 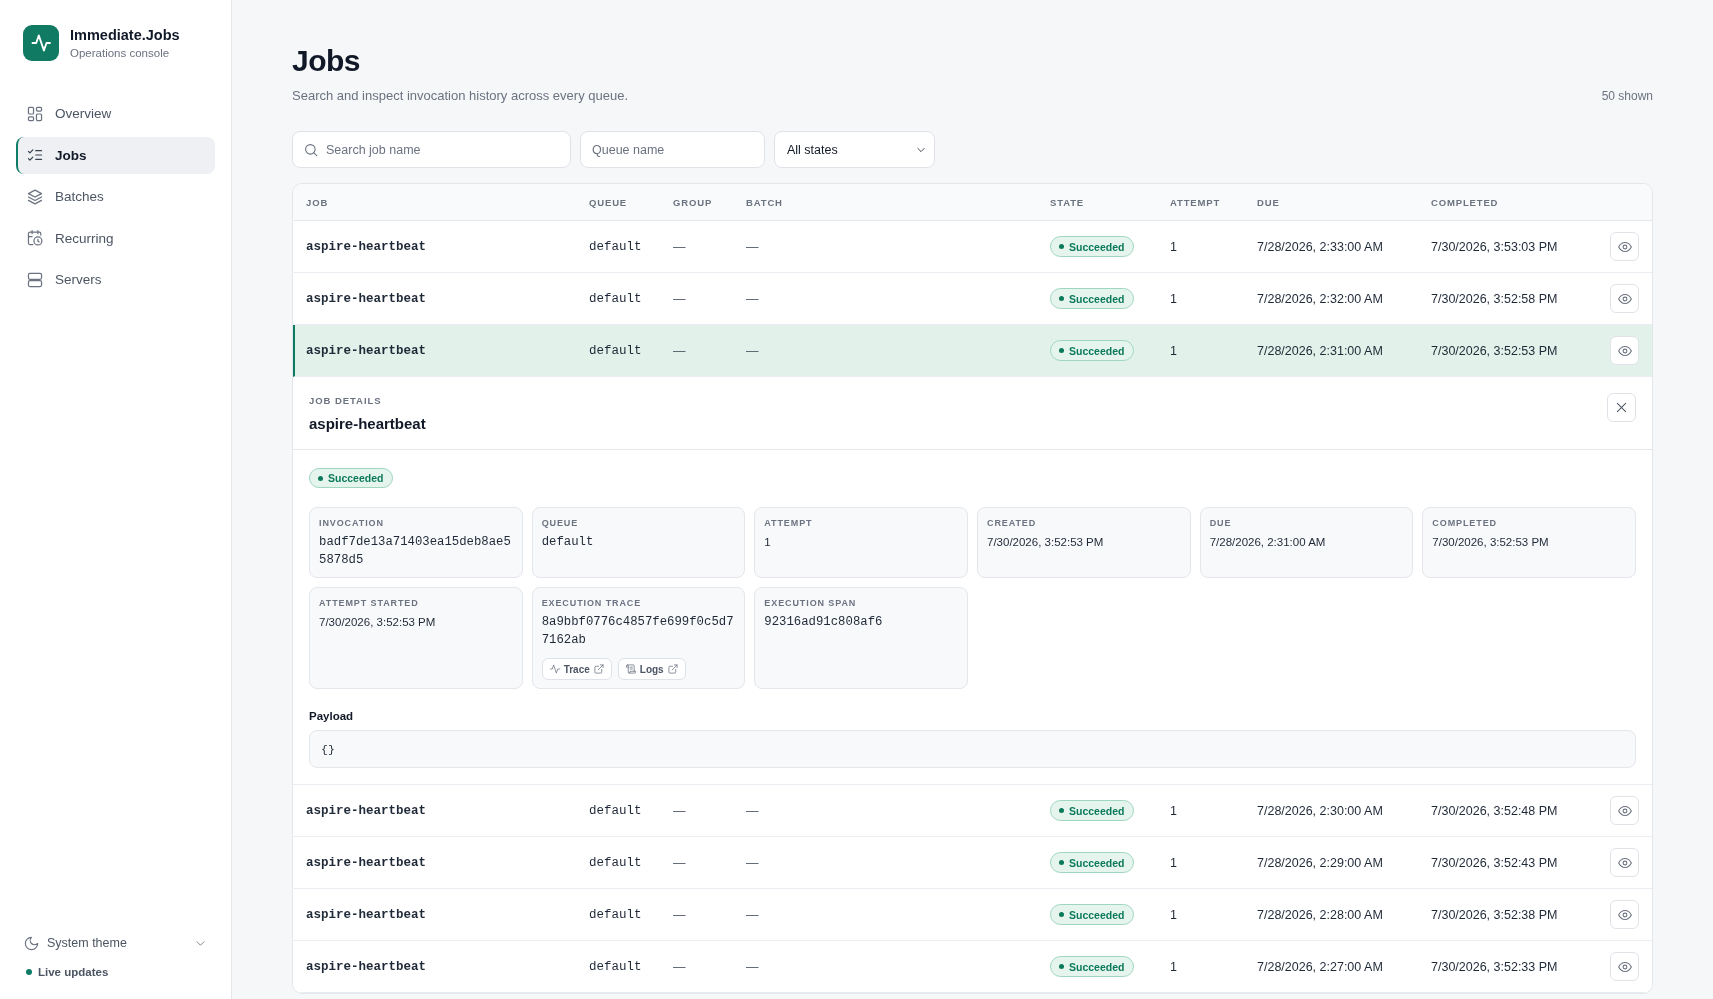 What do you see at coordinates (972, 749) in the screenshot?
I see `payload-code-block: {}` at bounding box center [972, 749].